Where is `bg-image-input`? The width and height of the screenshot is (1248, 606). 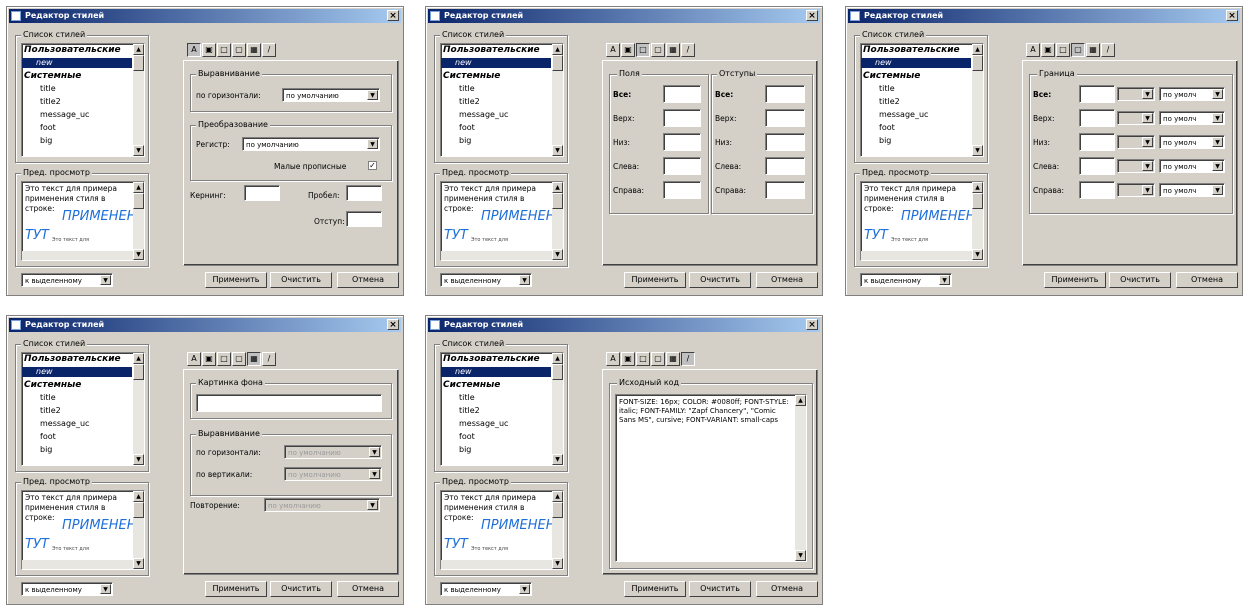
bg-image-input is located at coordinates (289, 403).